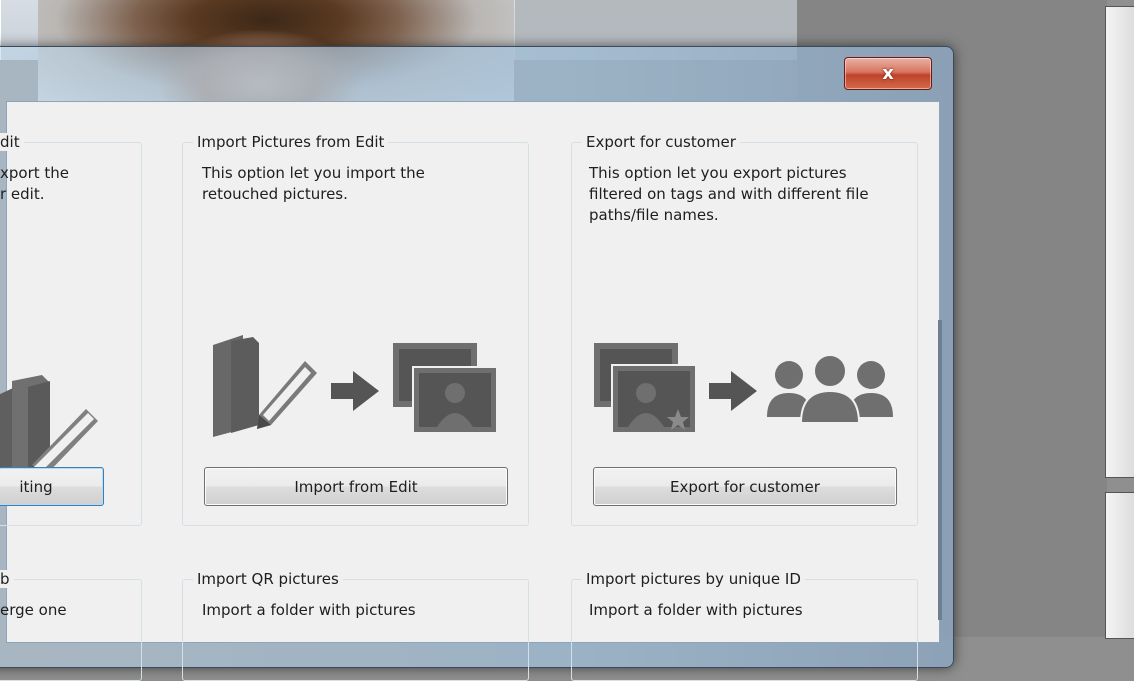 This screenshot has width=1134, height=681. Describe the element at coordinates (940, 470) in the screenshot. I see `dialog-border-shadow` at that location.